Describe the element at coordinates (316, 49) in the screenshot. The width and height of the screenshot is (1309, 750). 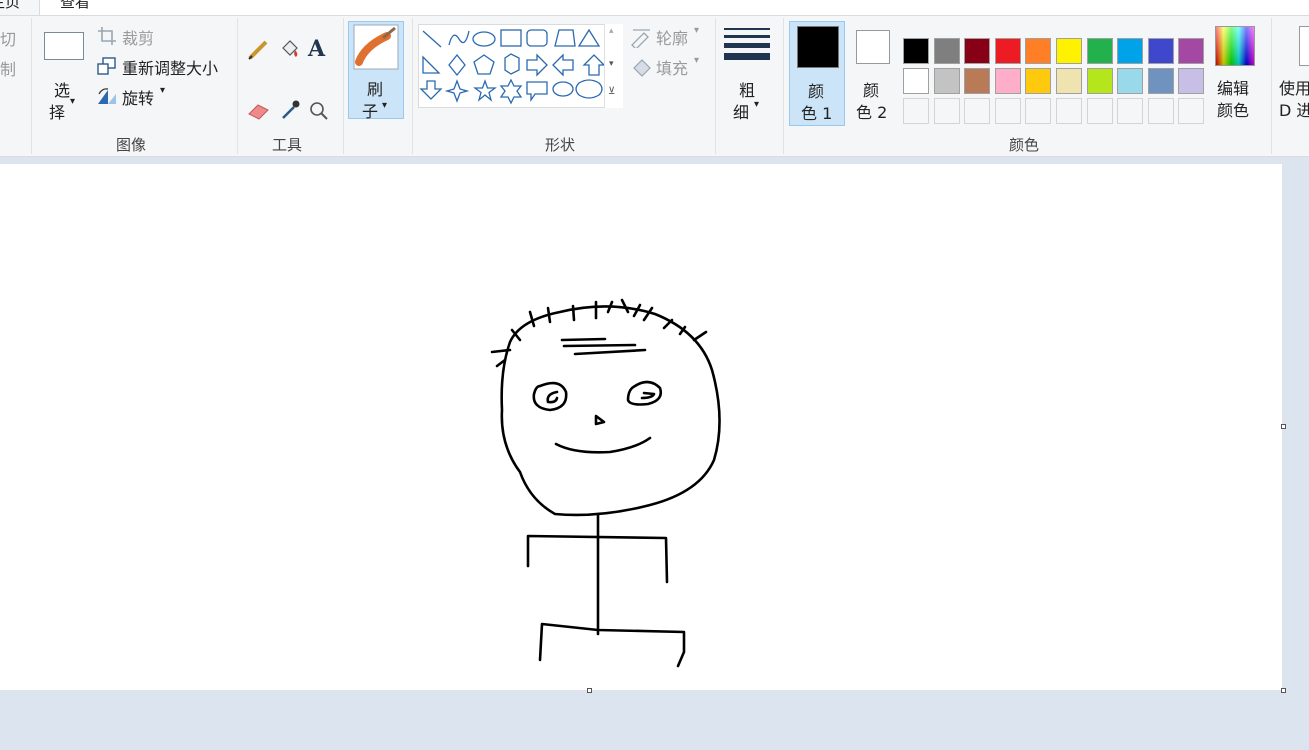
I see `text-tool-icon: A` at that location.